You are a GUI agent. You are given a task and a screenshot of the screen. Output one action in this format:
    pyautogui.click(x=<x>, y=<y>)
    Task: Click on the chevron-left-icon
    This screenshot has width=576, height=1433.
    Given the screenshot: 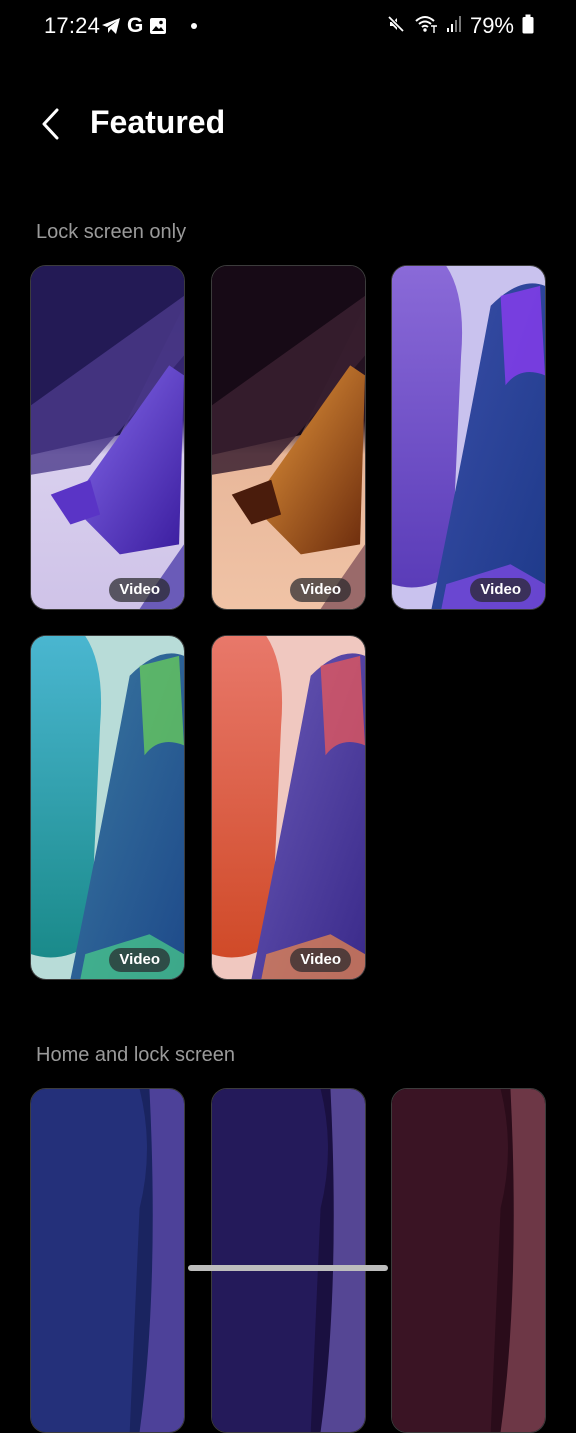 What is the action you would take?
    pyautogui.click(x=50, y=124)
    